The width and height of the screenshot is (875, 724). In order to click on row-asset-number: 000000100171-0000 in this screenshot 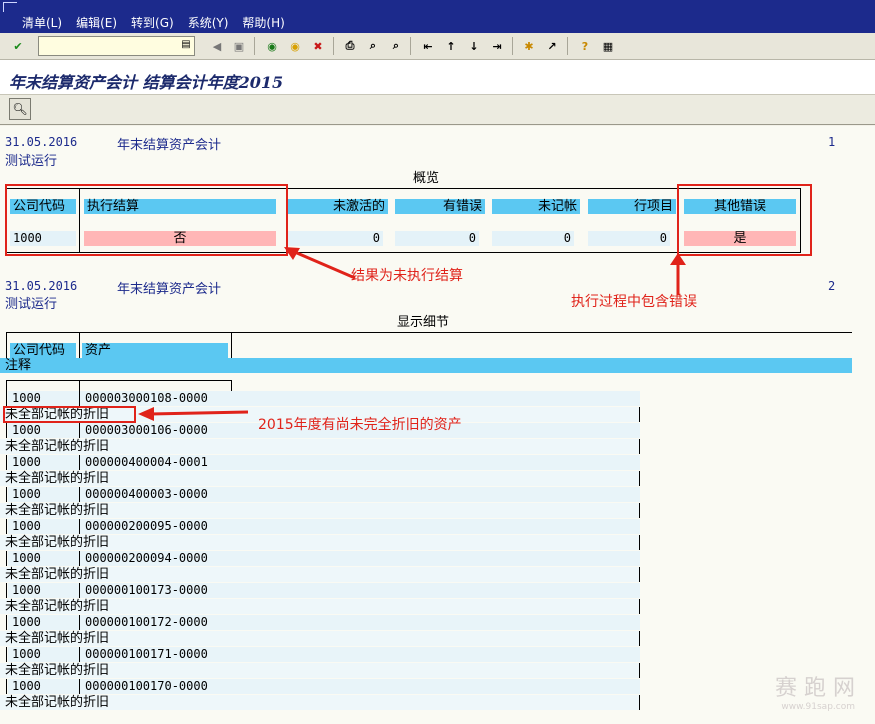, I will do `click(146, 654)`.